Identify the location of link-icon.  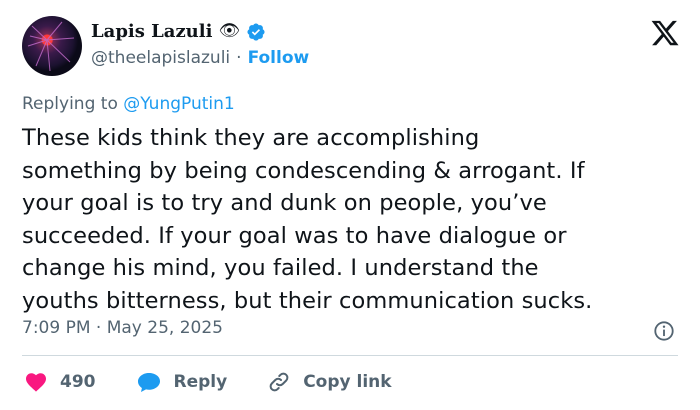
(279, 382).